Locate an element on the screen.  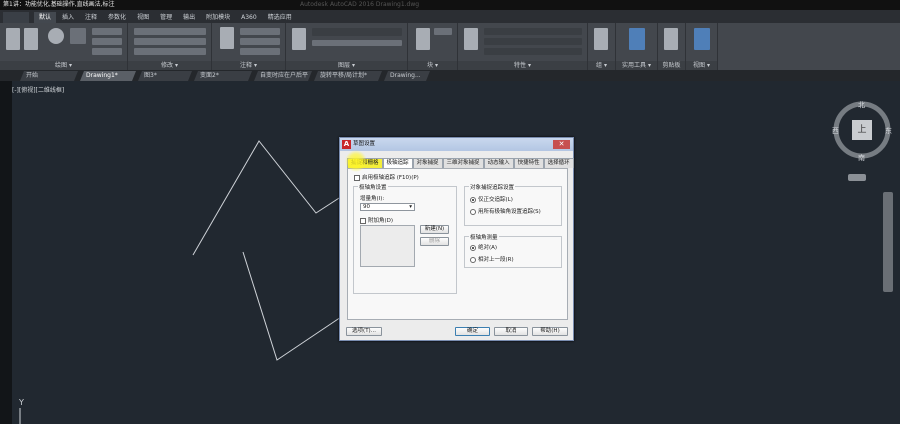
viewcube-east: 东 is located at coordinates (888, 131).